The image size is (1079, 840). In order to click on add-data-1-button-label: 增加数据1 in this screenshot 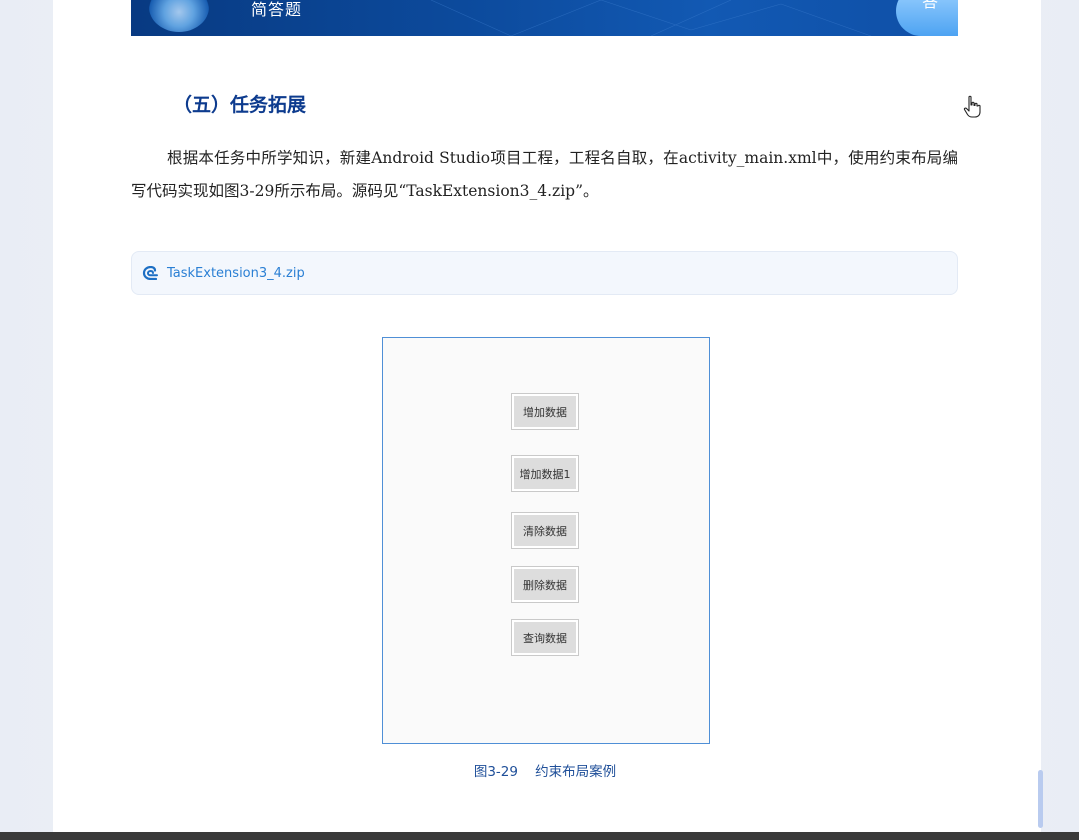, I will do `click(545, 473)`.